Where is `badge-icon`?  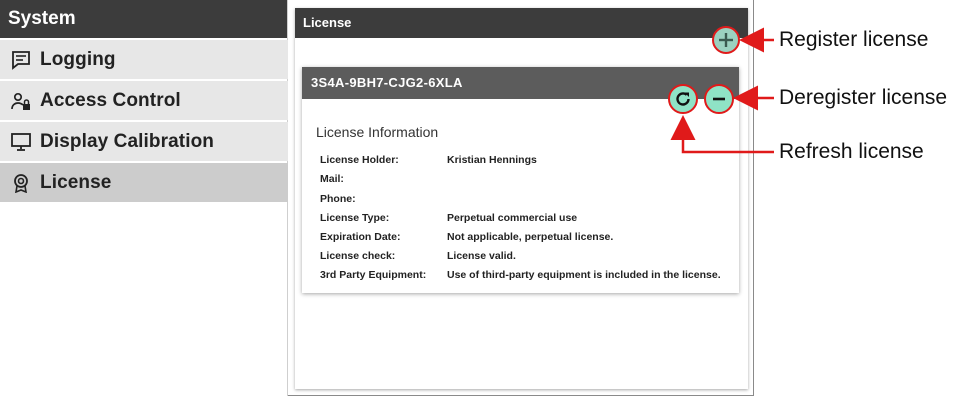 badge-icon is located at coordinates (21, 183).